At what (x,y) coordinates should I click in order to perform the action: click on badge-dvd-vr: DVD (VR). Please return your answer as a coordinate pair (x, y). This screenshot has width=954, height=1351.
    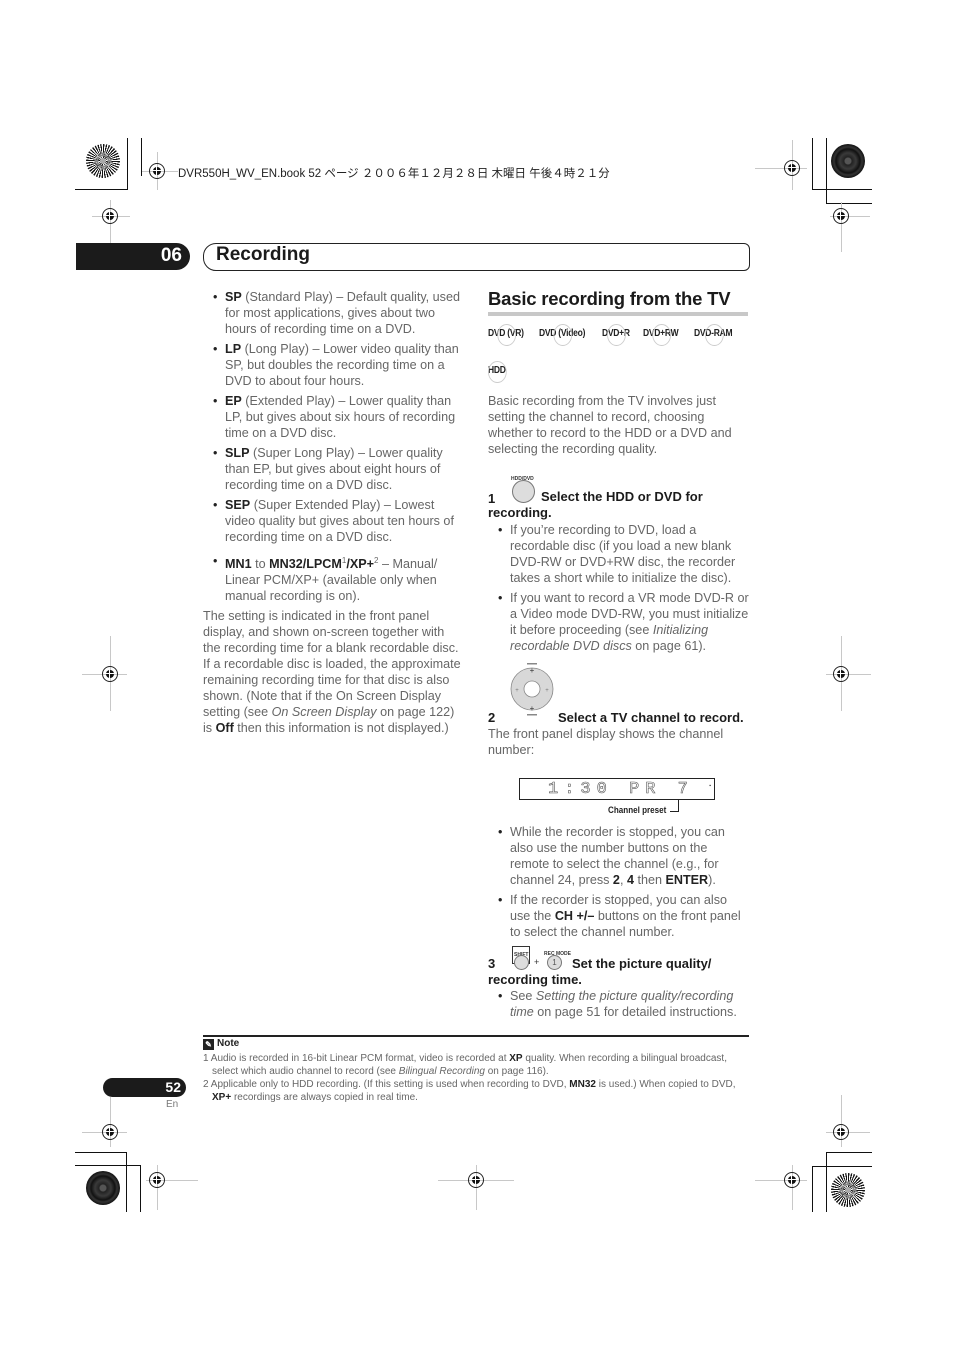
    Looking at the image, I should click on (506, 335).